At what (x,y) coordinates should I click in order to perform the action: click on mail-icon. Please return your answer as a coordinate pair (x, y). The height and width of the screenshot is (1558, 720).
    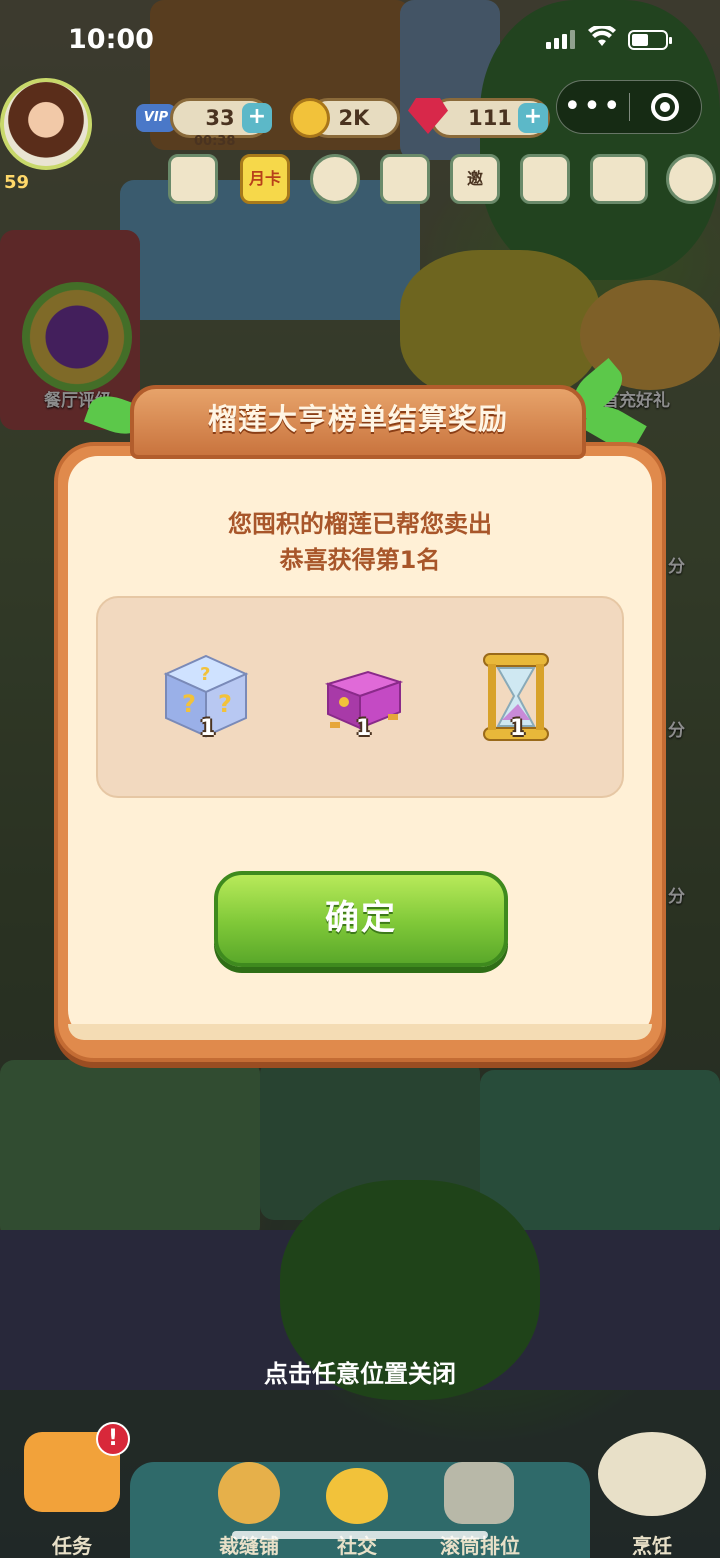
    Looking at the image, I should click on (619, 179).